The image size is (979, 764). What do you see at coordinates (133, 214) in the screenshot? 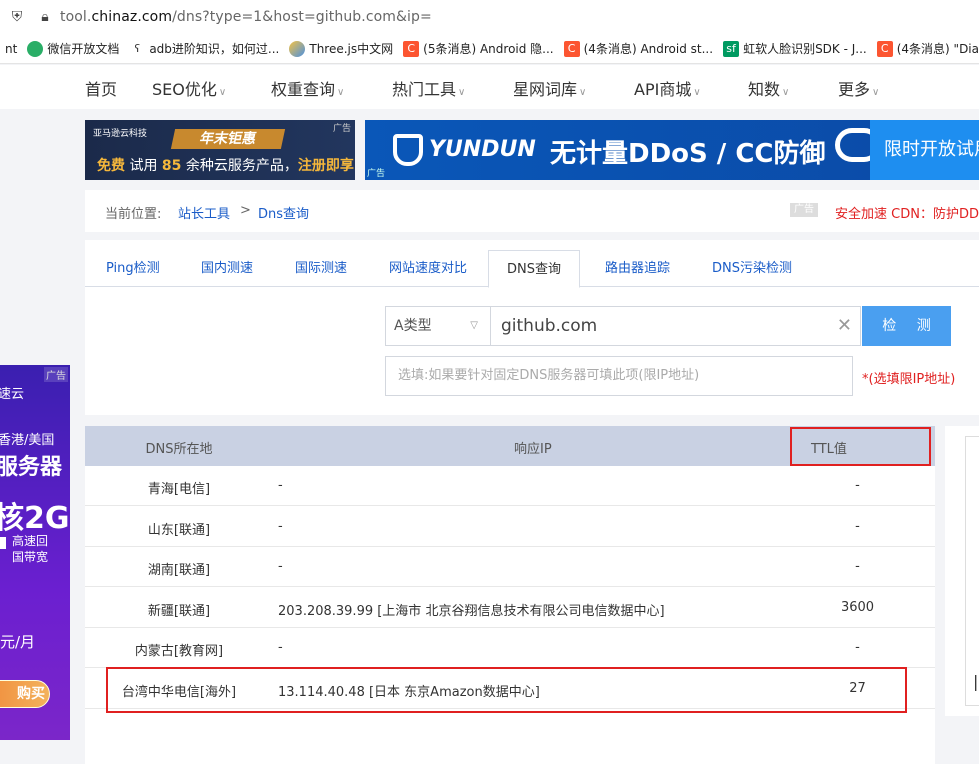
I see `breadcrumb-label: 当前位置:` at bounding box center [133, 214].